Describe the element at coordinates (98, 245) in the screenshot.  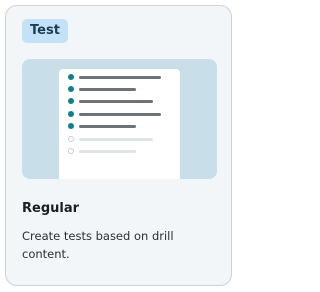
I see `card-description: Create tests based on drill content.` at that location.